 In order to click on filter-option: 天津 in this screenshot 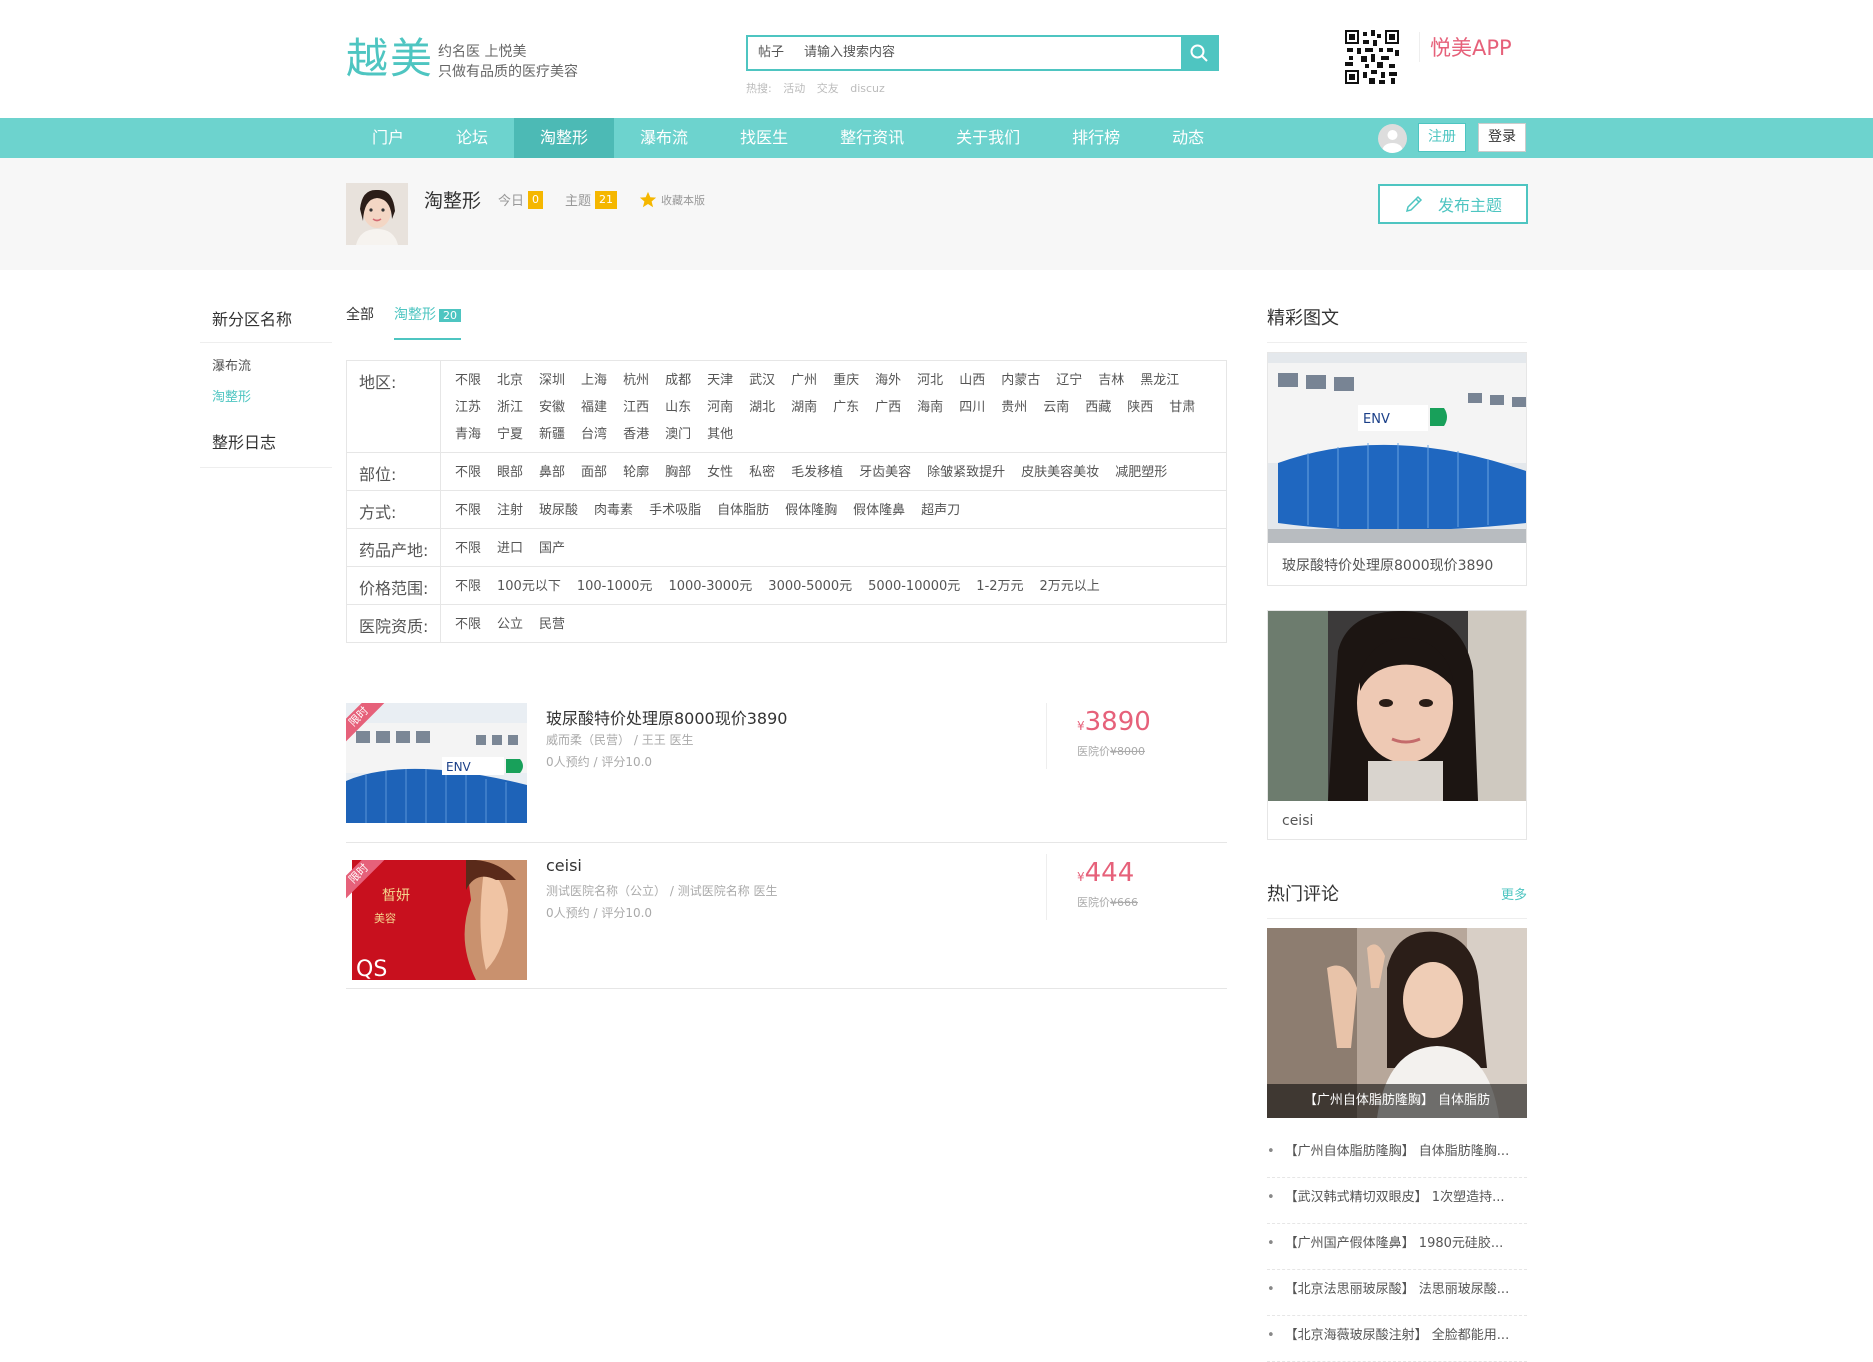, I will do `click(720, 380)`.